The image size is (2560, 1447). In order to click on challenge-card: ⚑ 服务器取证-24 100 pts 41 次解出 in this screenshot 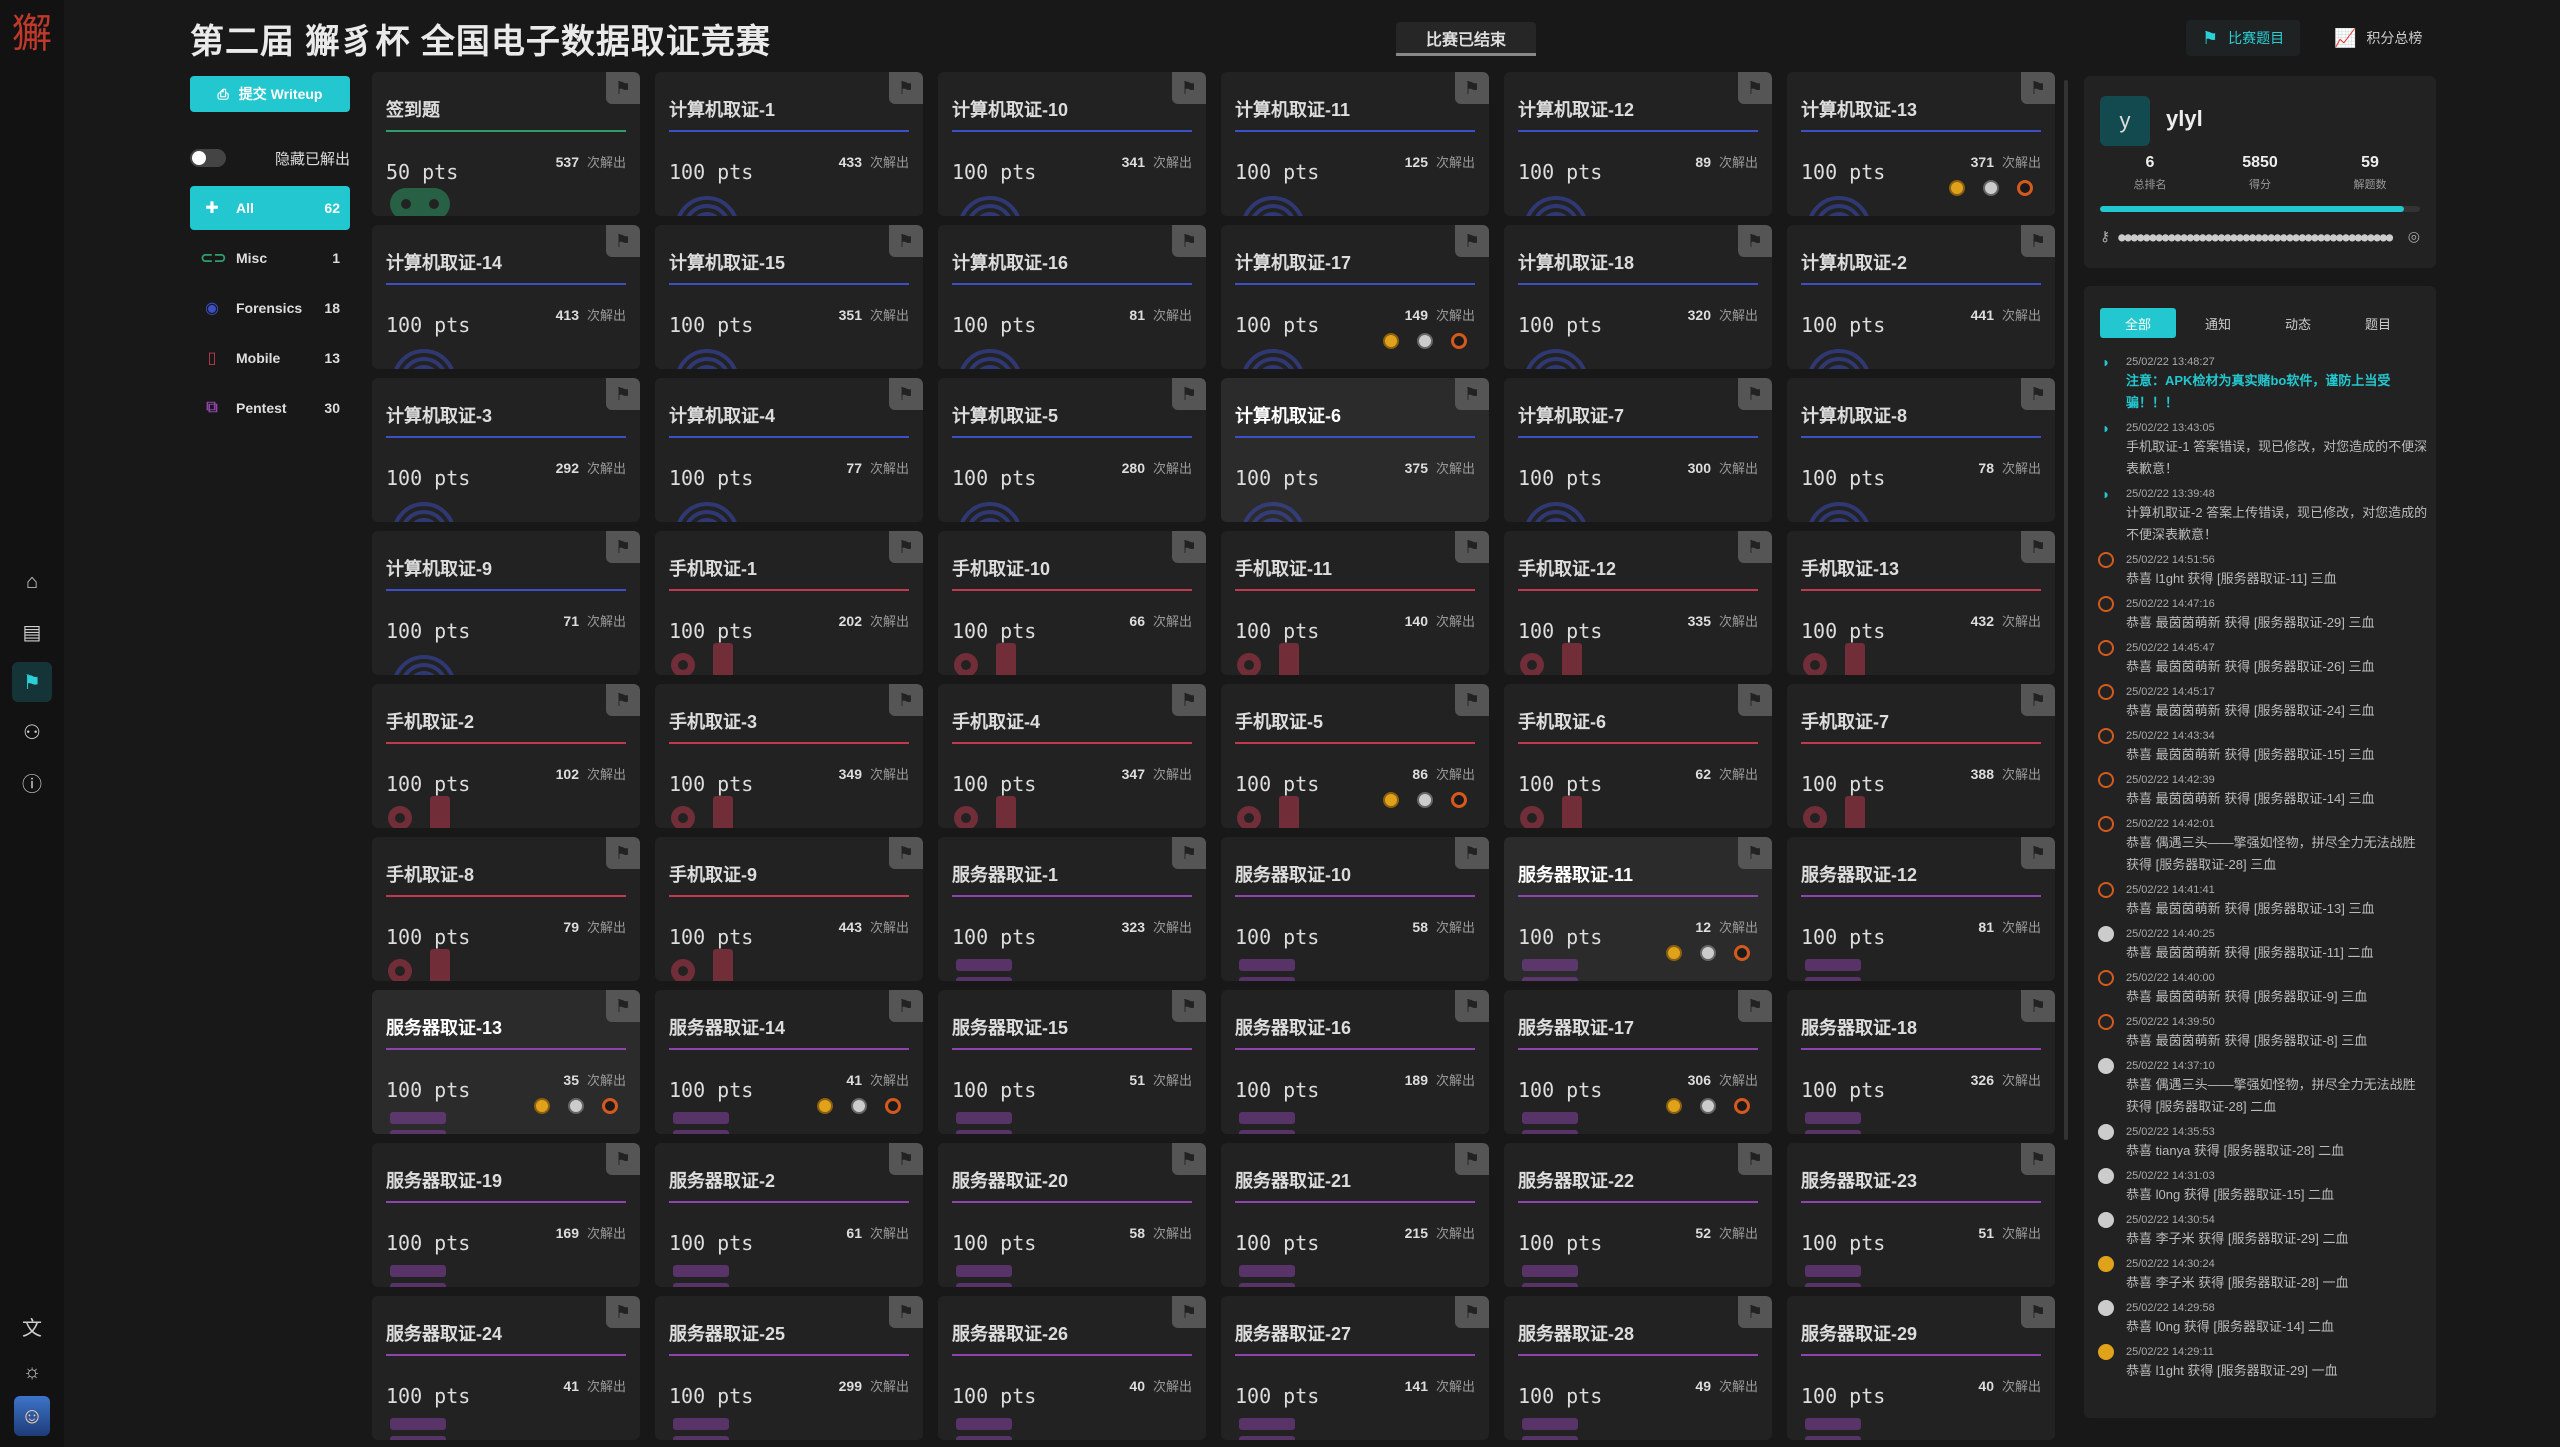, I will do `click(506, 1368)`.